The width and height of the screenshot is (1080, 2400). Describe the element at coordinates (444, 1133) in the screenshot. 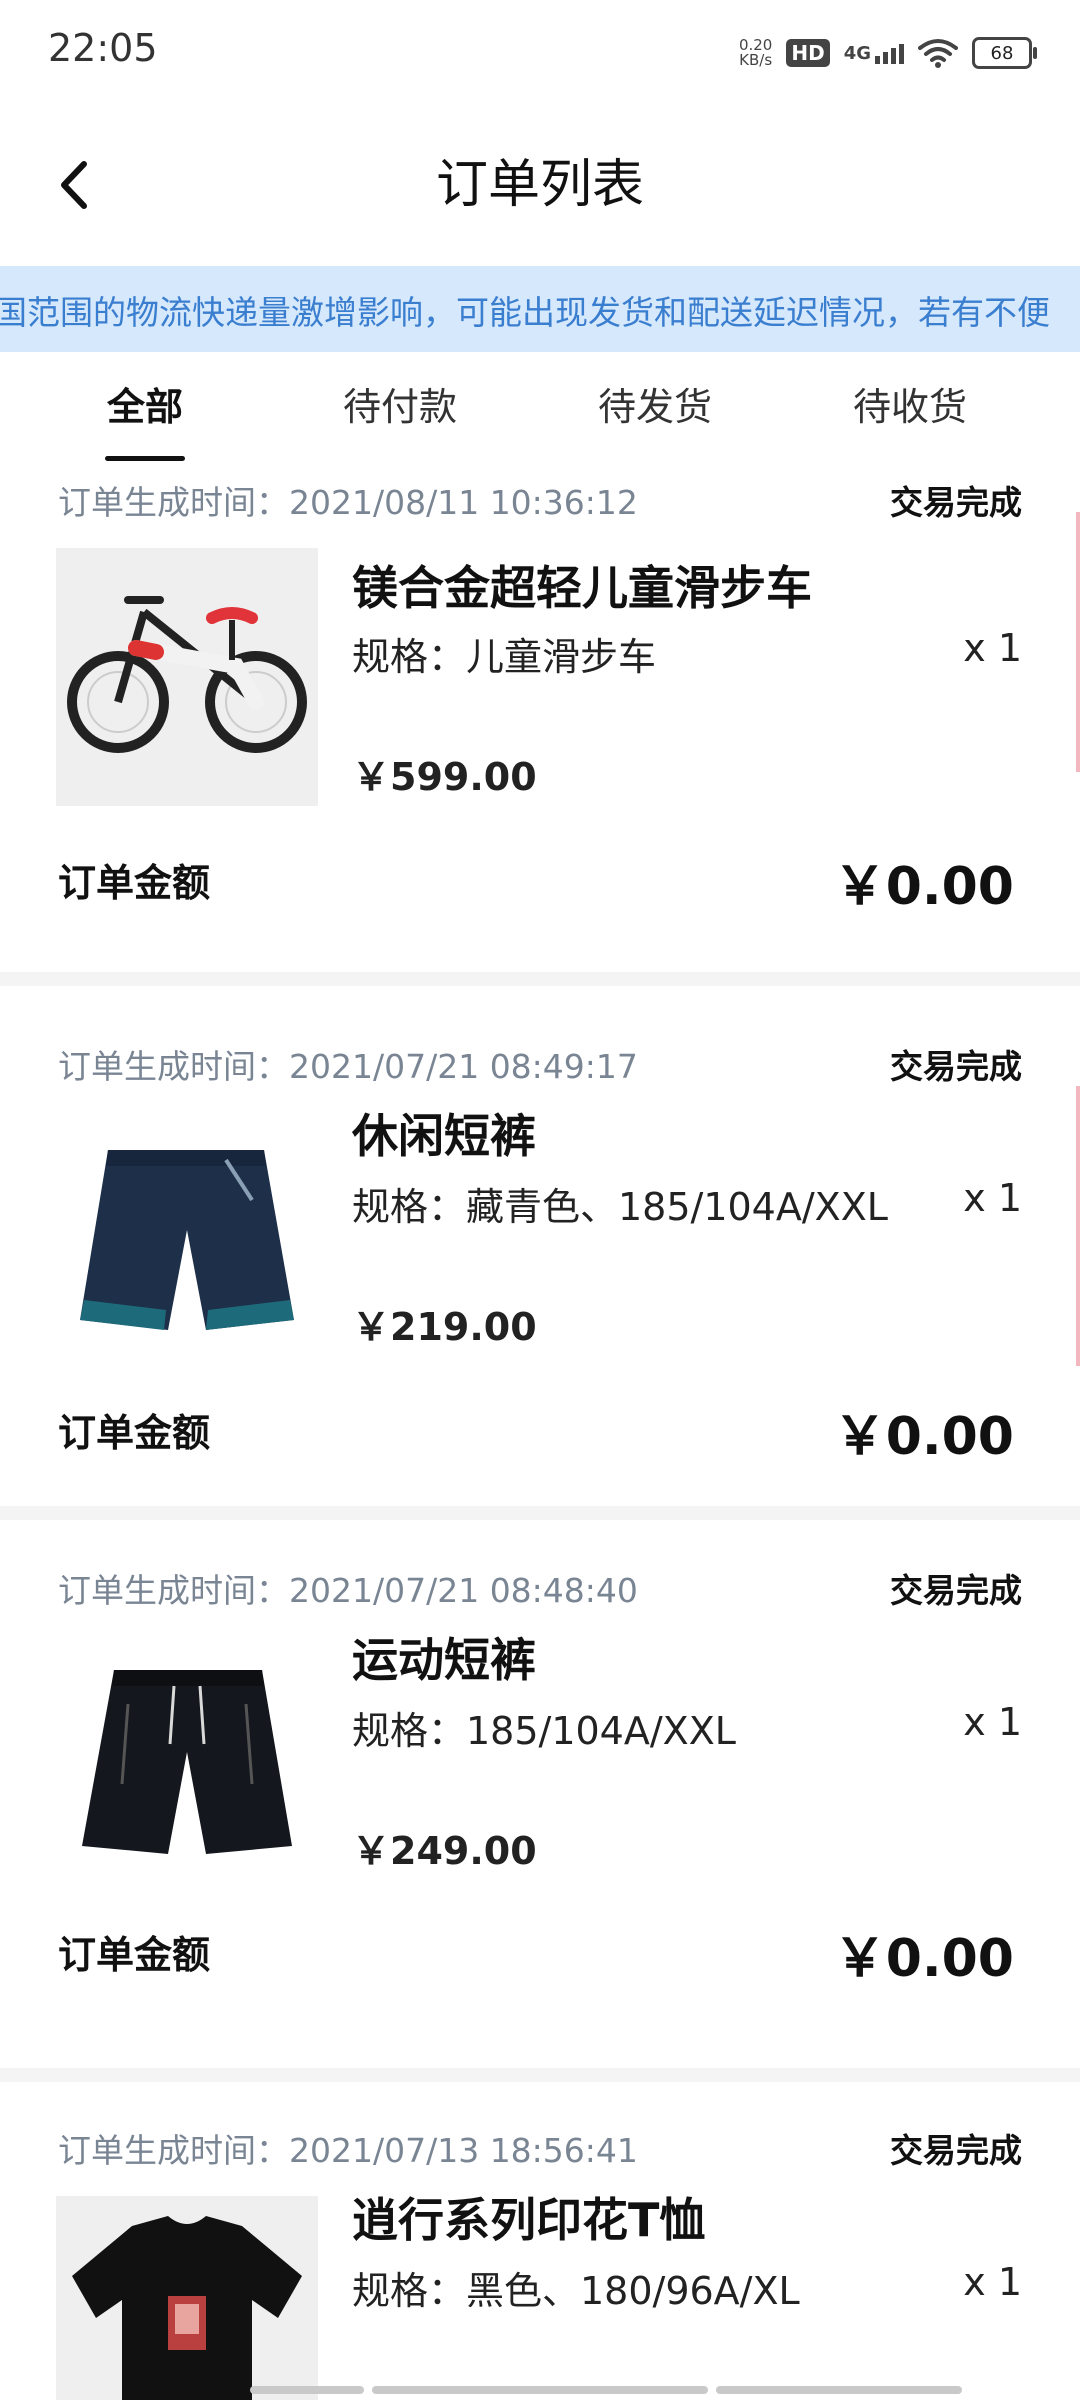

I see `product-name: 休闲短裤` at that location.